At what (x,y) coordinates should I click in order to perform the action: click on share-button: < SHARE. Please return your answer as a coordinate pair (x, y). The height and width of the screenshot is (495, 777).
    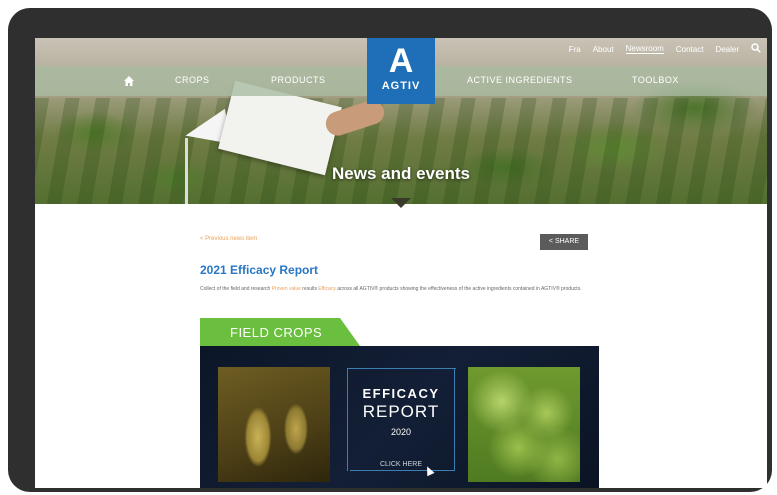
    Looking at the image, I should click on (564, 242).